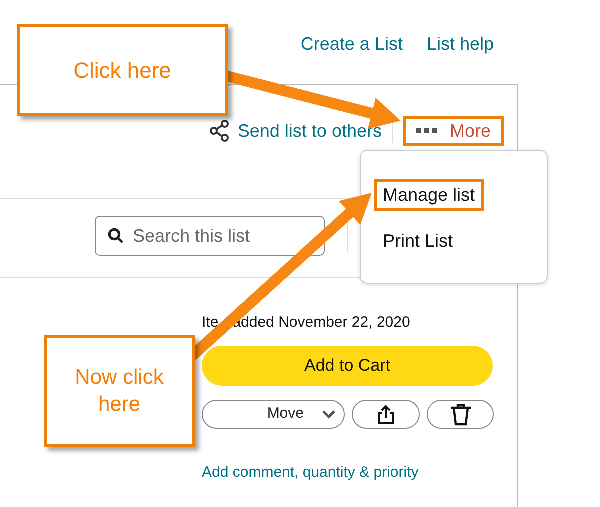 This screenshot has height=507, width=600. What do you see at coordinates (123, 70) in the screenshot?
I see `callout-text: Click here` at bounding box center [123, 70].